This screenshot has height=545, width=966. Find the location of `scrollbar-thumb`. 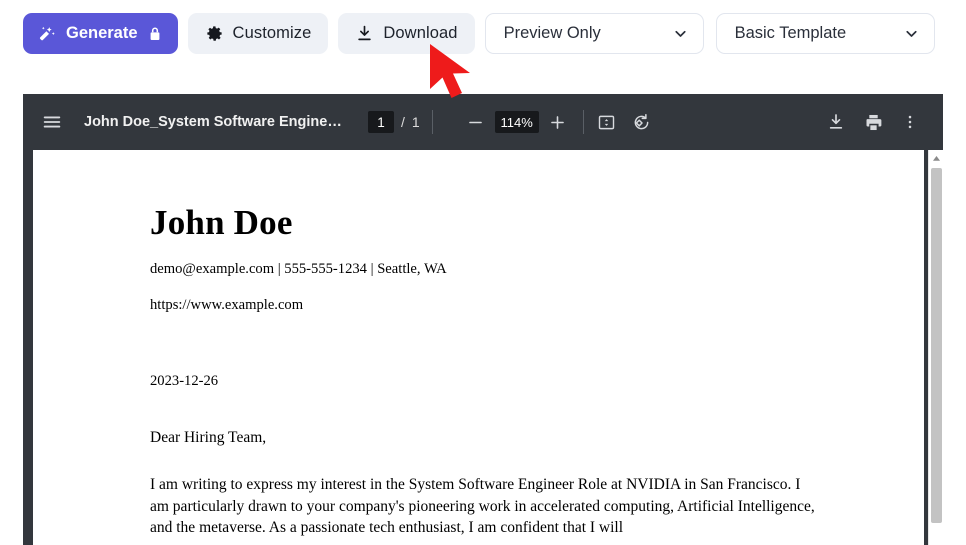

scrollbar-thumb is located at coordinates (936, 345).